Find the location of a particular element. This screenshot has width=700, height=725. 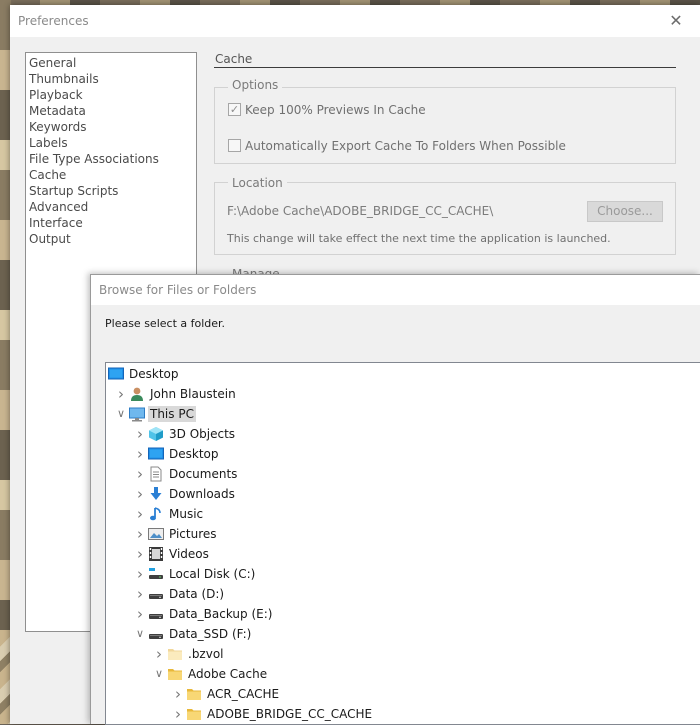

picture-icon is located at coordinates (156, 534).